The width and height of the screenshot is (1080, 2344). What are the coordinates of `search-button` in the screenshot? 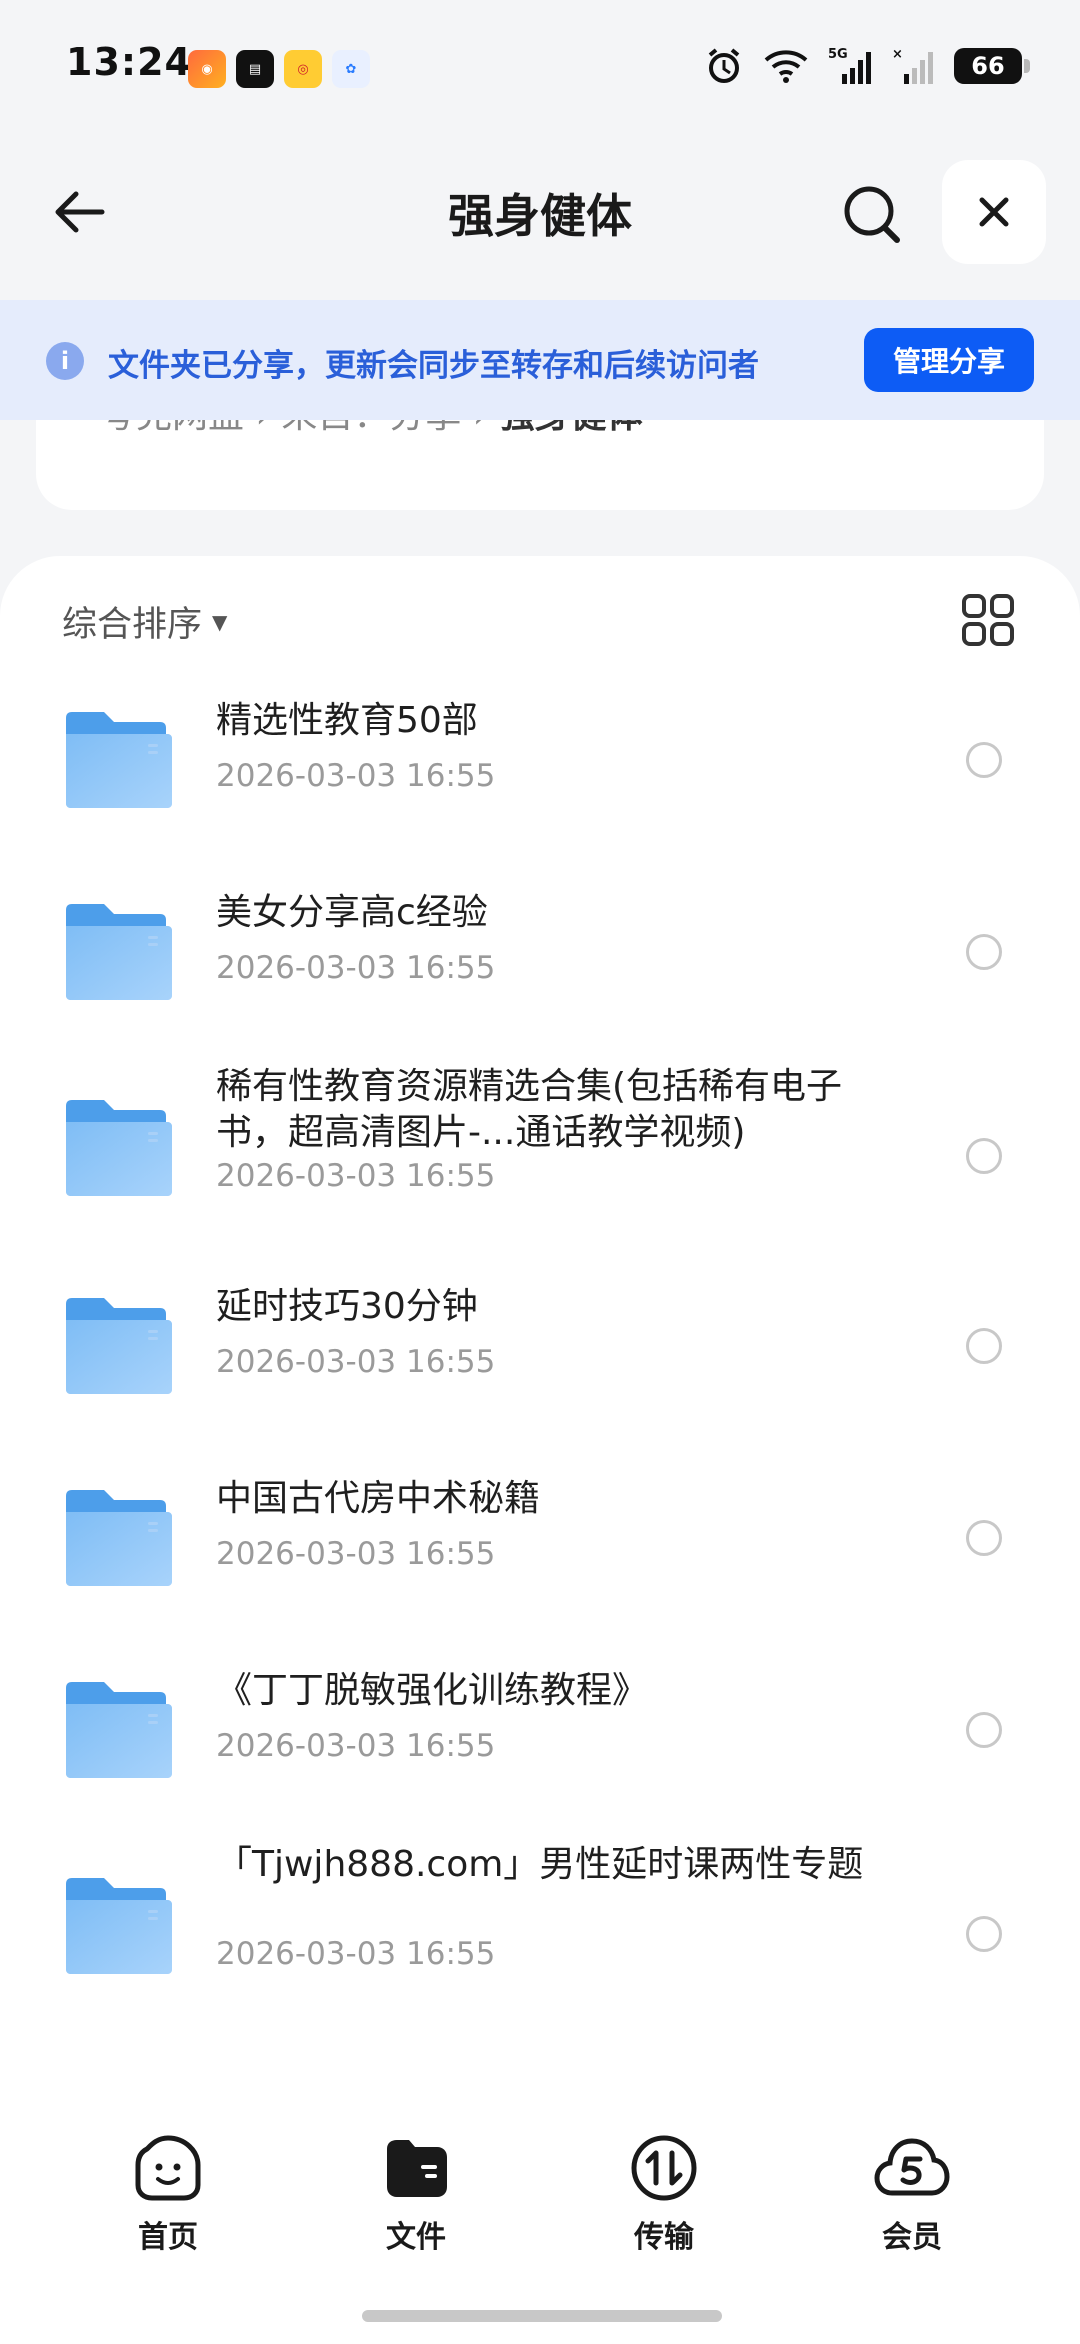 It's located at (872, 214).